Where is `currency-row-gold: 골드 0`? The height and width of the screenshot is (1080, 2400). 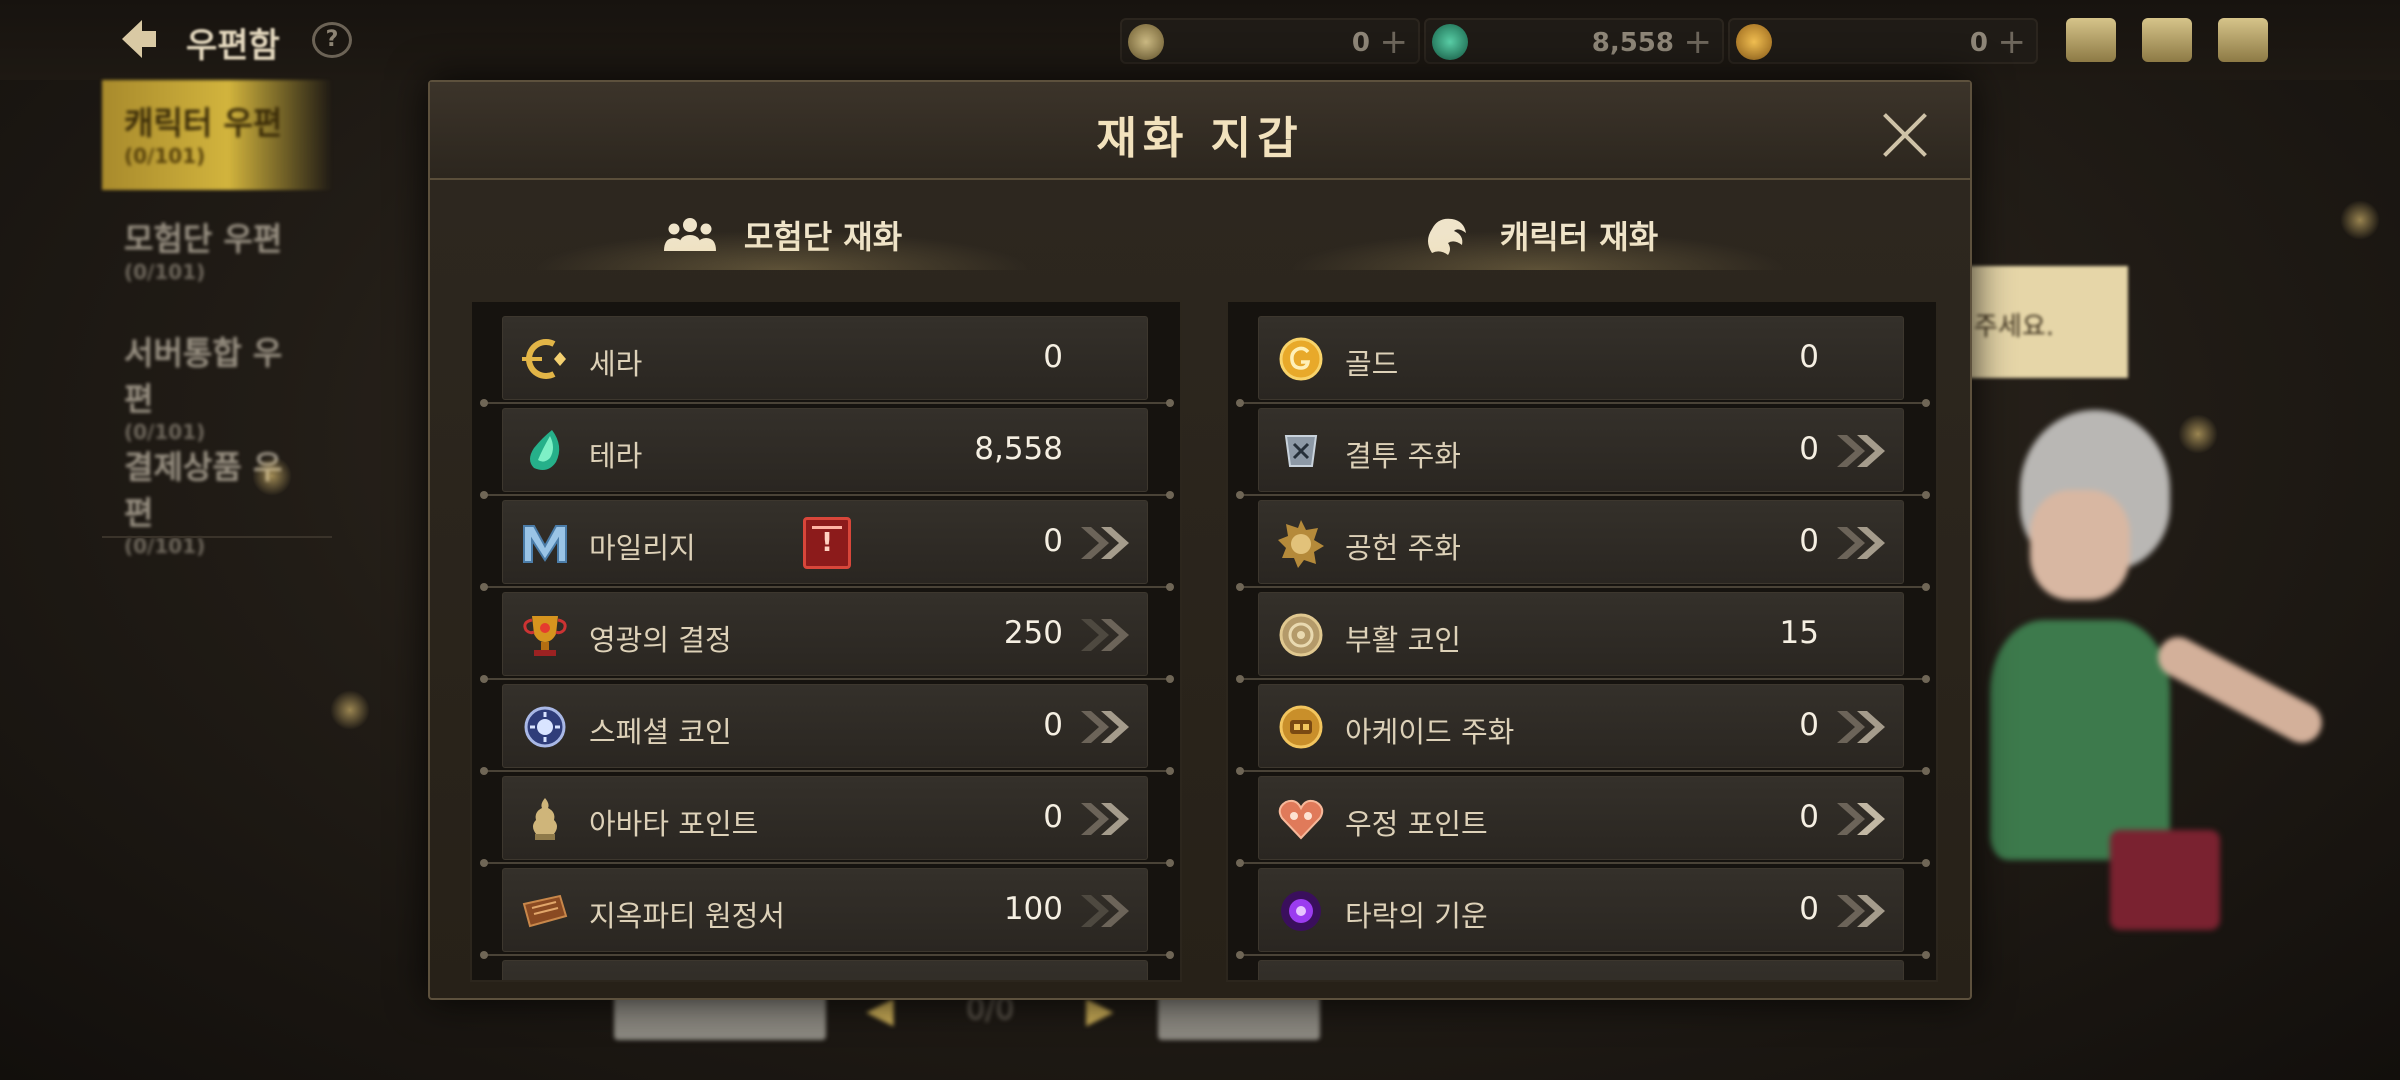
currency-row-gold: 골드 0 is located at coordinates (1581, 358).